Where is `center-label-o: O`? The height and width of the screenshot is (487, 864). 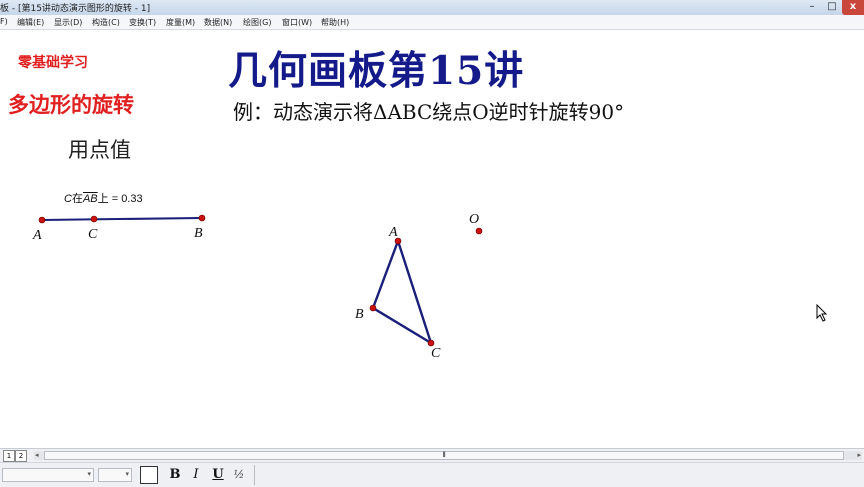
center-label-o: O is located at coordinates (474, 219).